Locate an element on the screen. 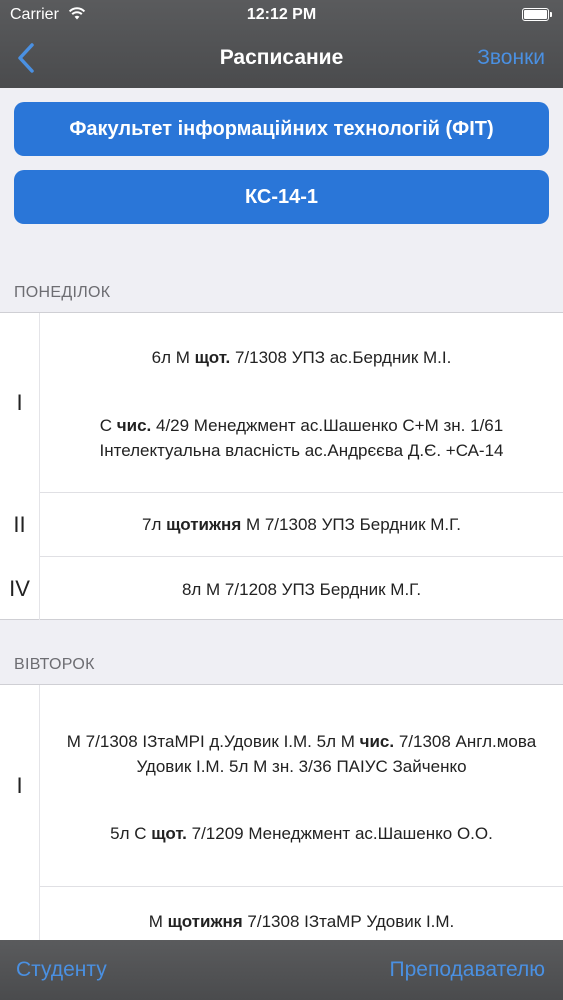 Image resolution: width=563 pixels, height=1000 pixels. lesson-entry: 7л щотижня М 7/1308 УПЗ Бердник М.Г. is located at coordinates (301, 524).